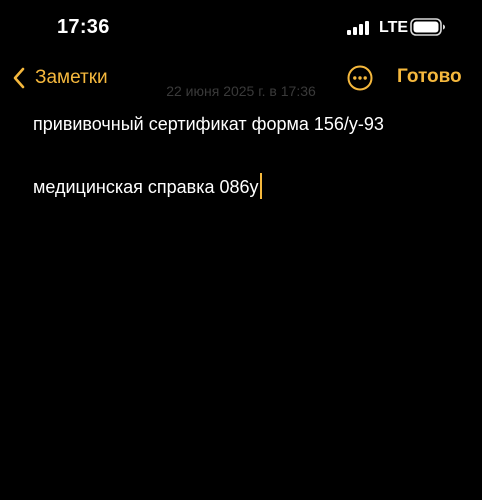 This screenshot has height=500, width=482. What do you see at coordinates (360, 78) in the screenshot?
I see `ellipsis-circle-icon` at bounding box center [360, 78].